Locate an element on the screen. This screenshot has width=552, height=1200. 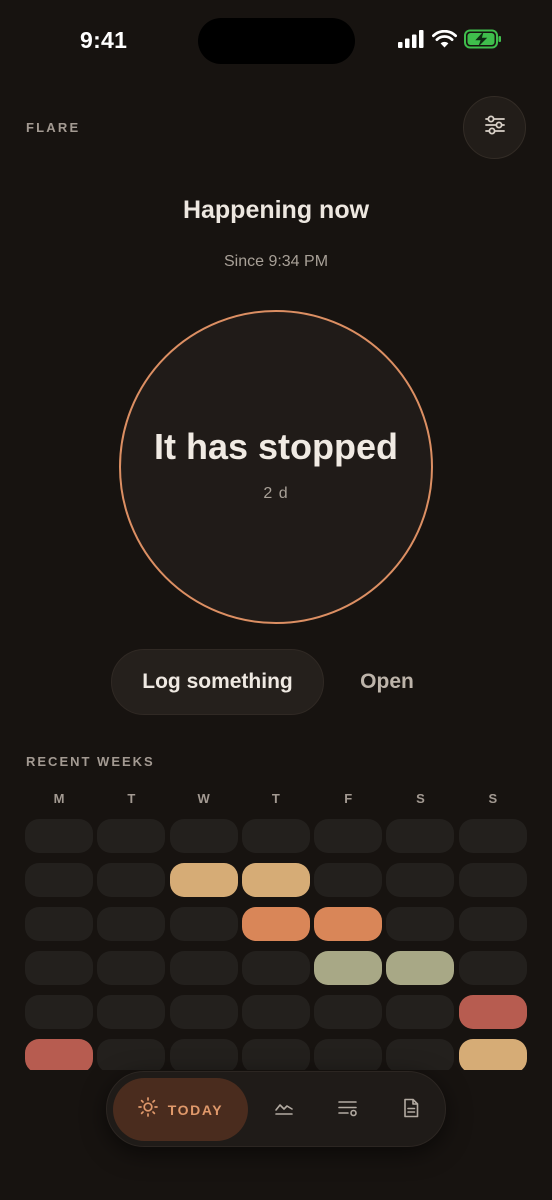
wifi-icon is located at coordinates (444, 41).